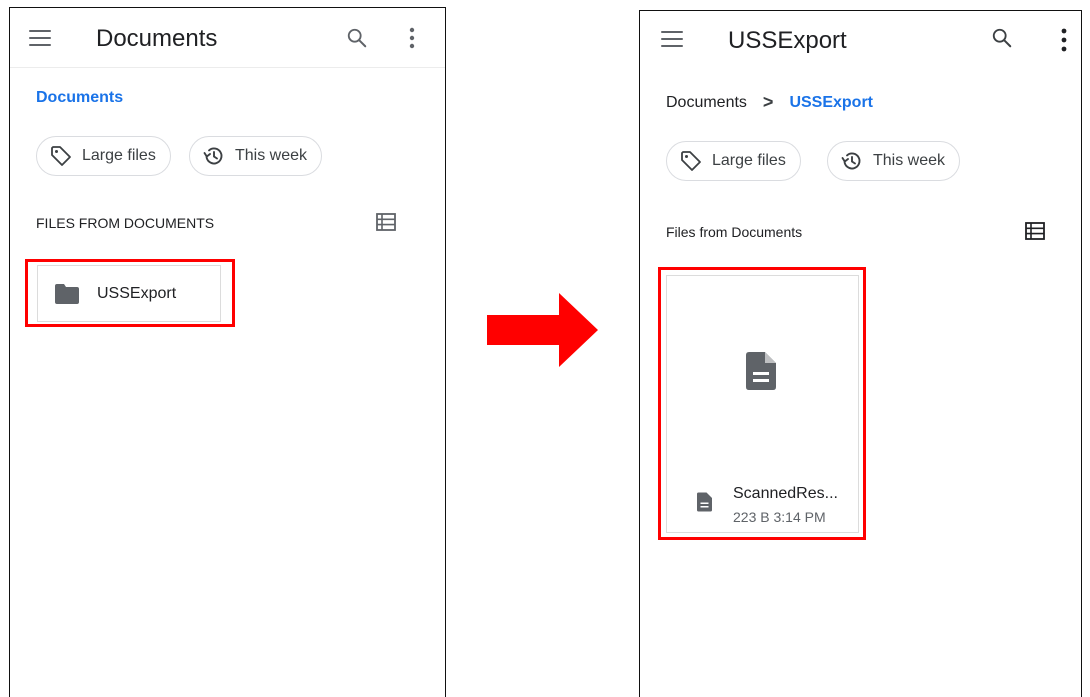  I want to click on breadcrumb-ussexport: USSExport, so click(831, 103).